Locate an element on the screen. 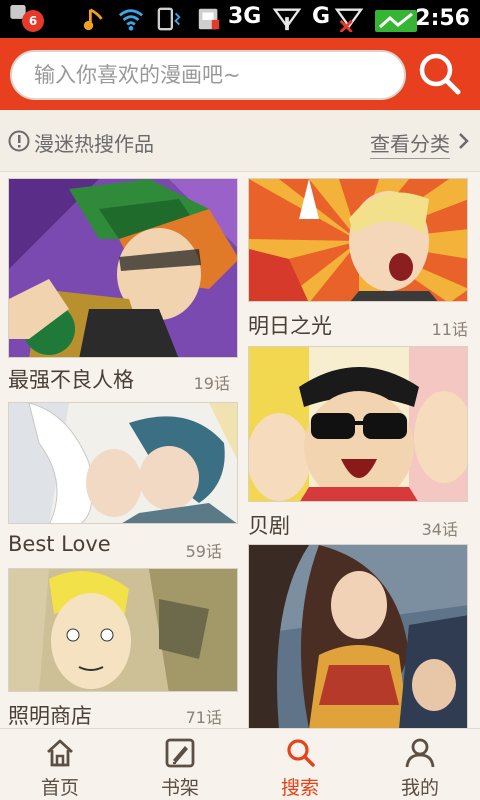 The image size is (480, 800). battery-icon is located at coordinates (396, 21).